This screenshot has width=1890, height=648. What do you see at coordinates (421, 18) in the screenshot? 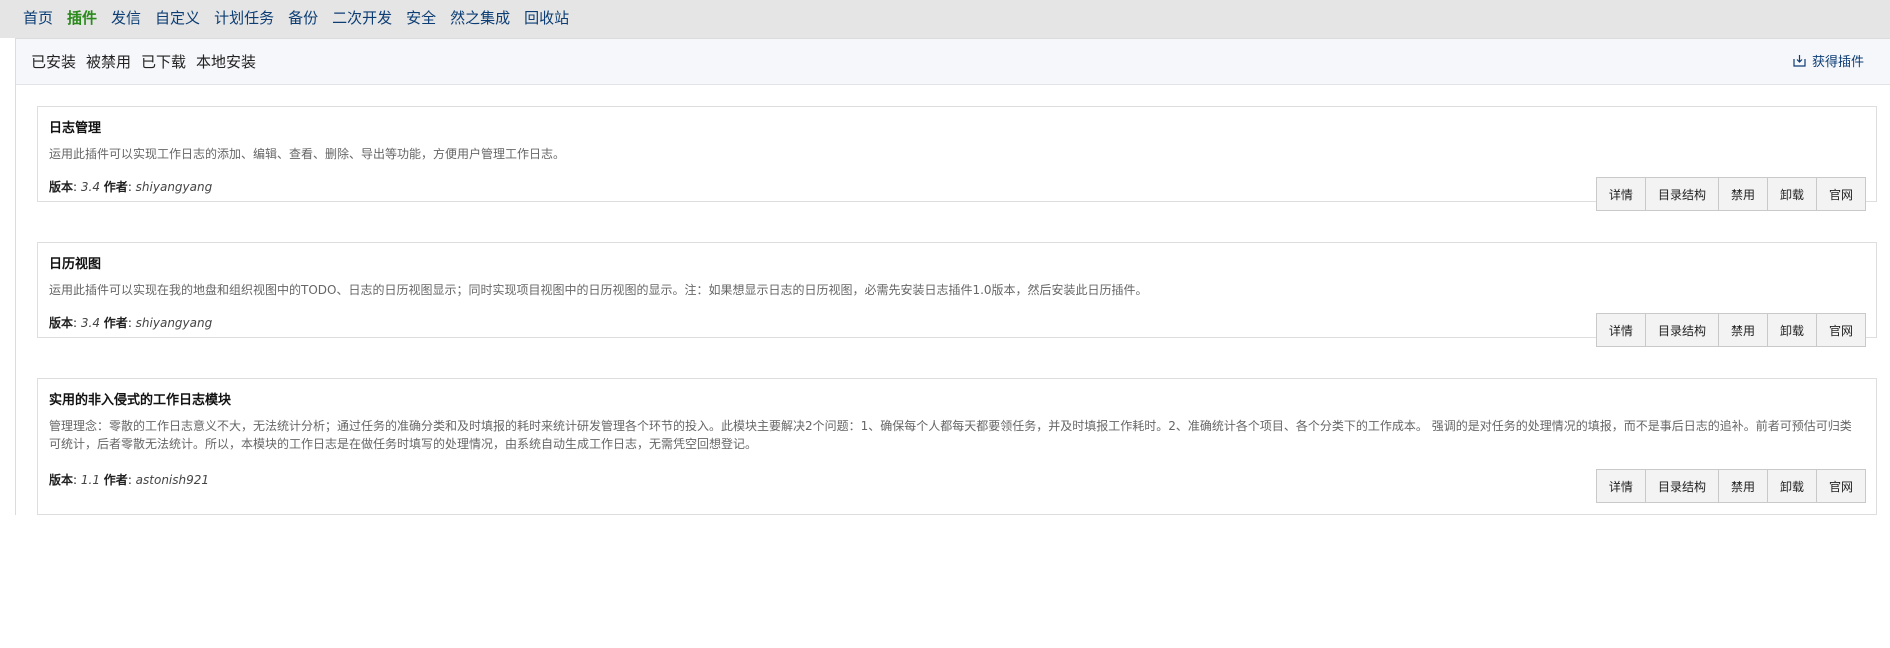
I see `nav-security: 安全` at bounding box center [421, 18].